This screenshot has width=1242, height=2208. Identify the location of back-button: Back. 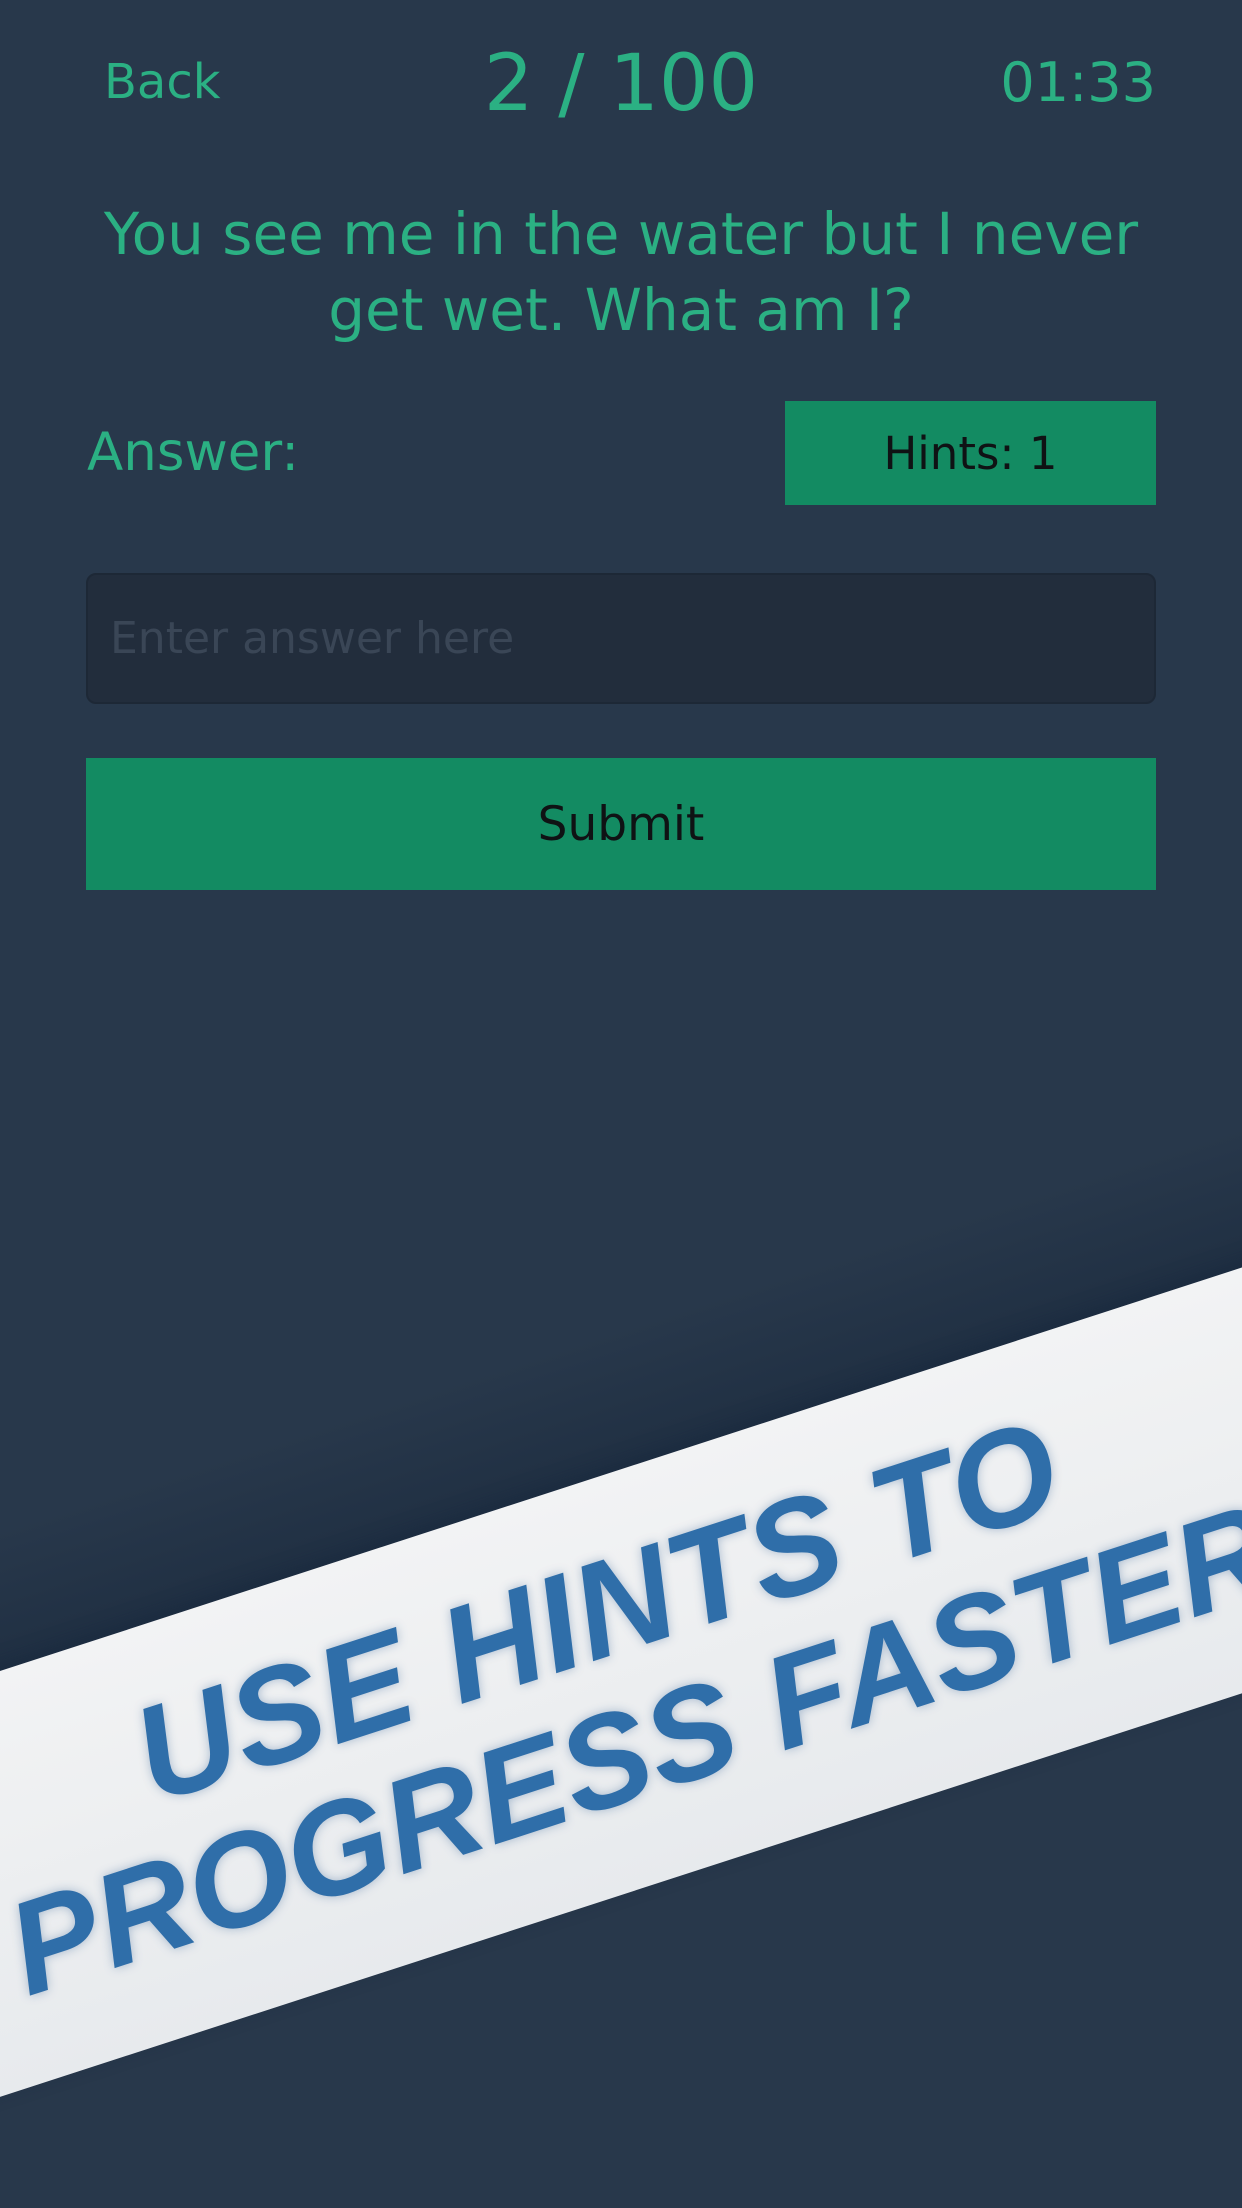
(162, 82).